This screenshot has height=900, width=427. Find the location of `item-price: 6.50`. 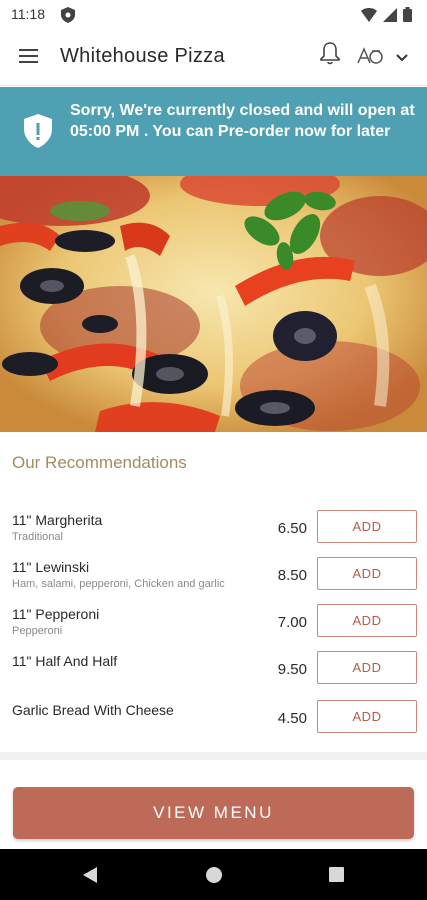

item-price: 6.50 is located at coordinates (292, 528).